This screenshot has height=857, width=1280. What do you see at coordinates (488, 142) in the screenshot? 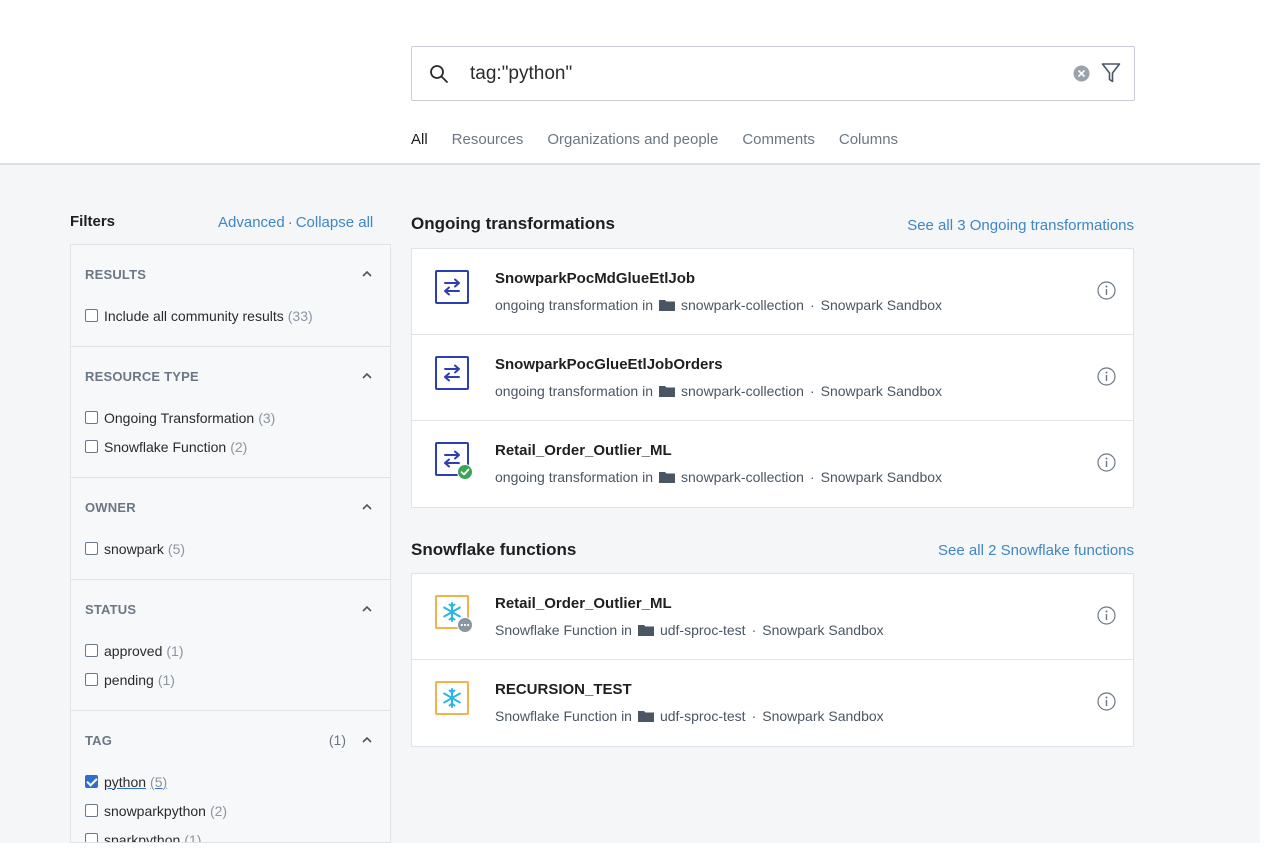
I see `tab-resources: Resources` at bounding box center [488, 142].